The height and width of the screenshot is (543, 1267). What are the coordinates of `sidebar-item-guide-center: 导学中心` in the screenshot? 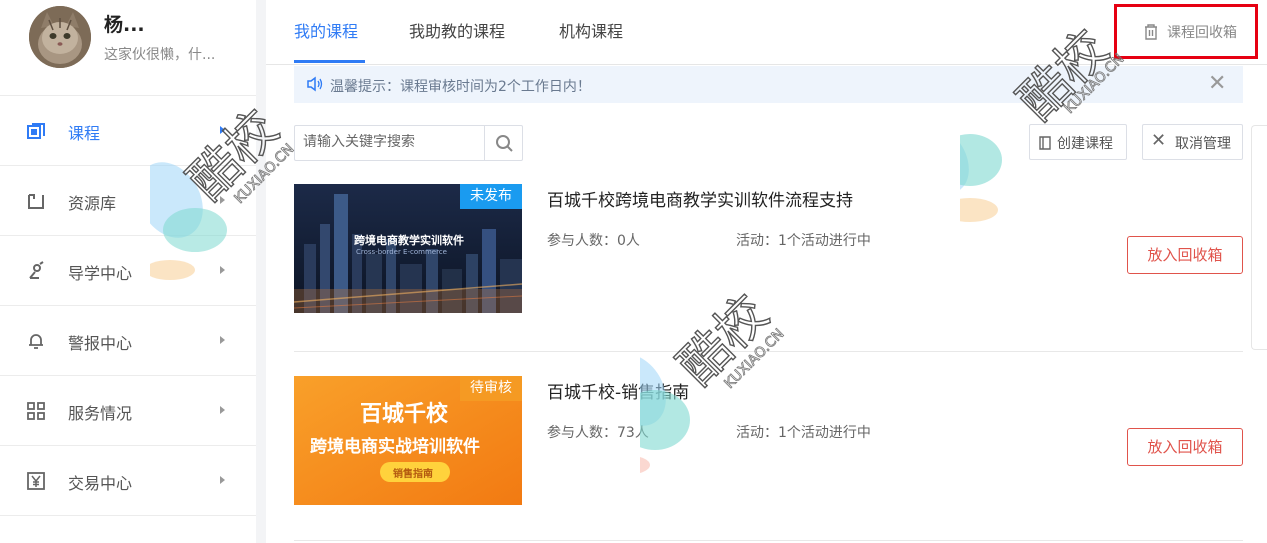 It's located at (128, 271).